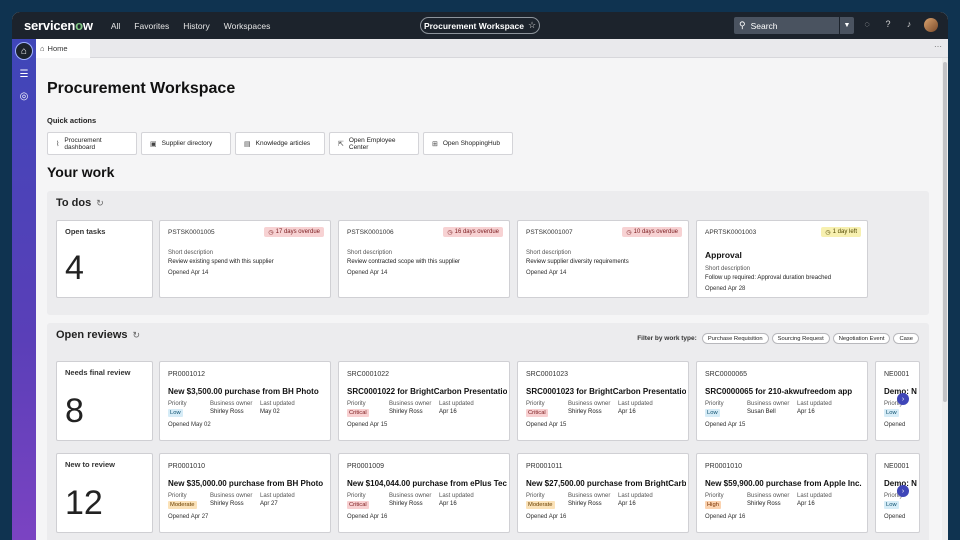  I want to click on tab-home: ⌂ Home, so click(63, 48).